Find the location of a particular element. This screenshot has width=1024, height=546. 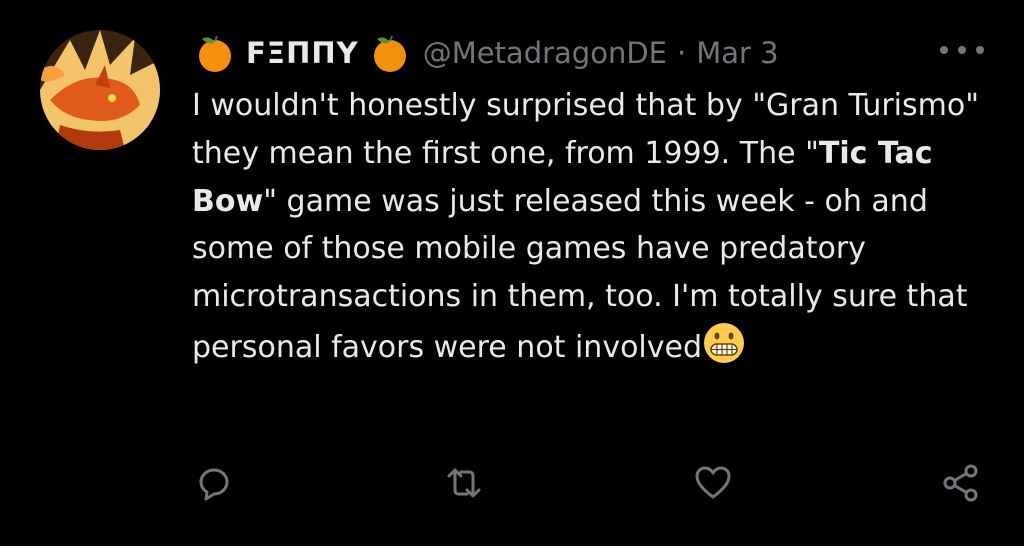

tweet-date: Mar 3 is located at coordinates (737, 53).